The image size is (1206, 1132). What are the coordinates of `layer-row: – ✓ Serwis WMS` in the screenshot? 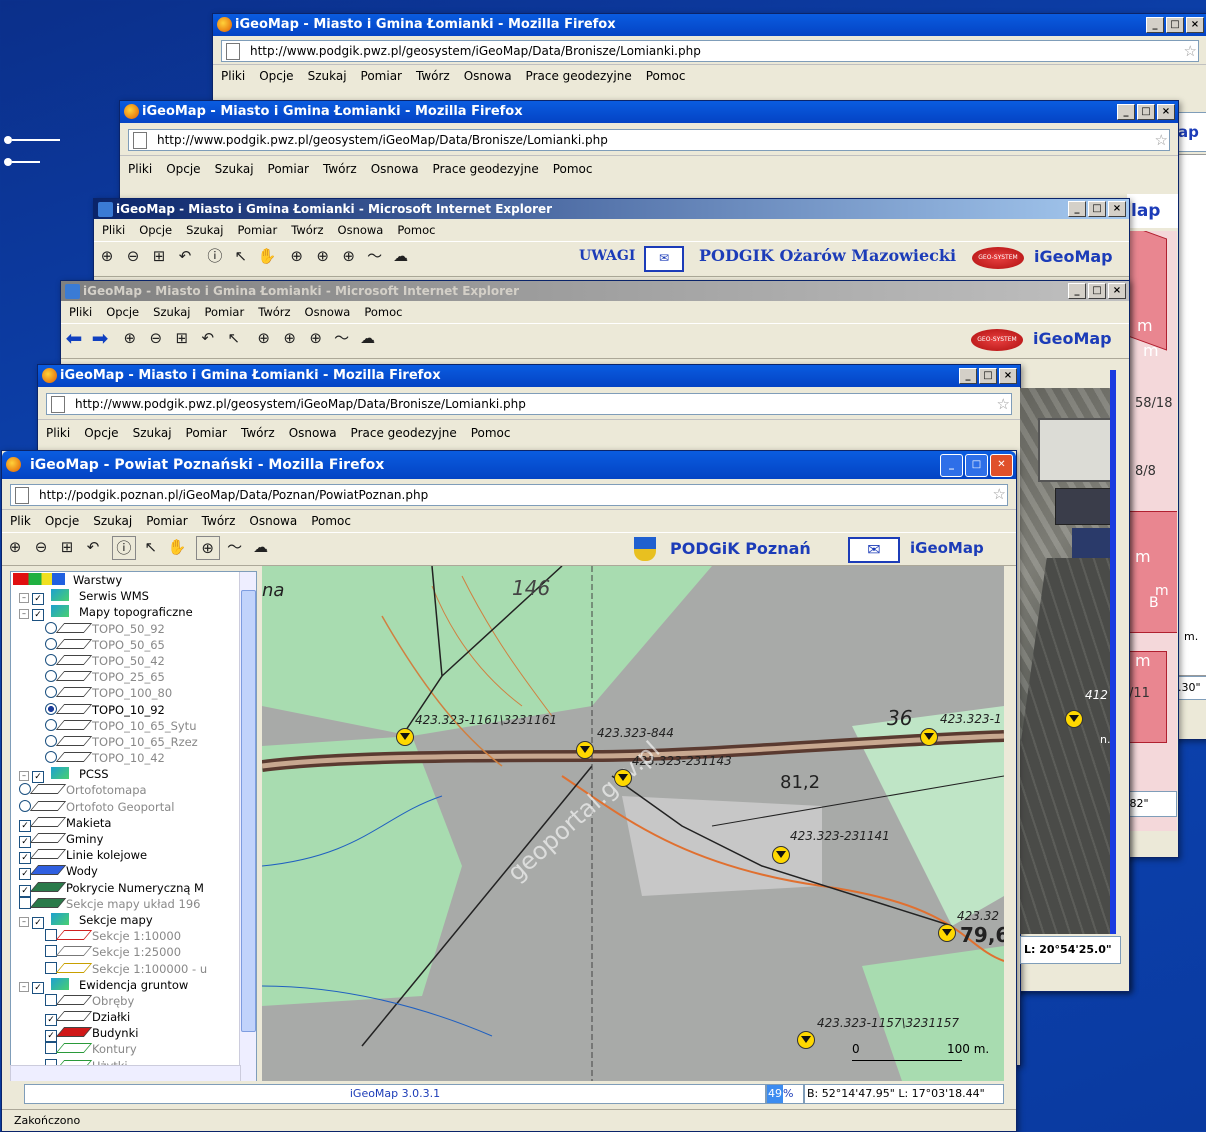 It's located at (133, 597).